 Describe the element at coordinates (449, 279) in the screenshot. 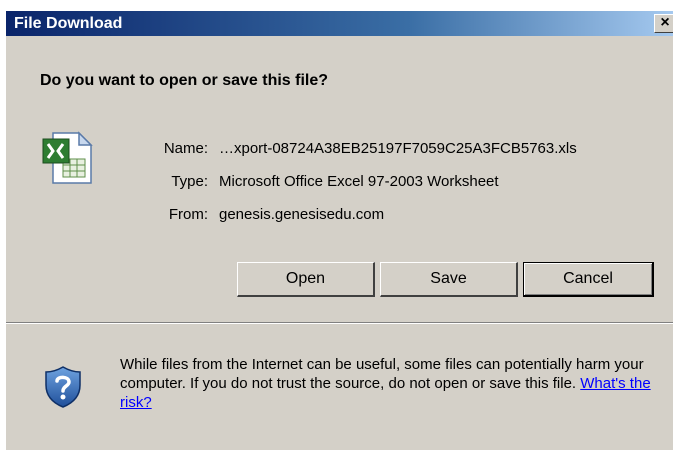

I see `save-button: Save` at that location.